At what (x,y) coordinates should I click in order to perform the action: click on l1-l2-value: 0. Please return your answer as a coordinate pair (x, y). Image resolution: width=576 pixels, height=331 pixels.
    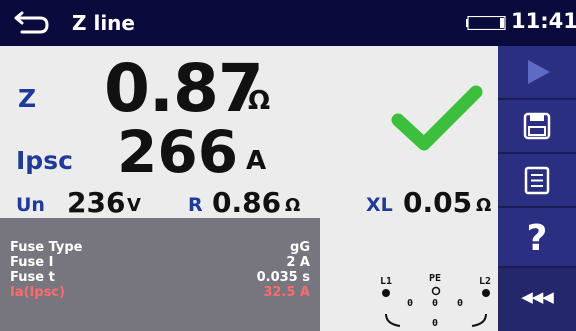
    Looking at the image, I should click on (435, 323).